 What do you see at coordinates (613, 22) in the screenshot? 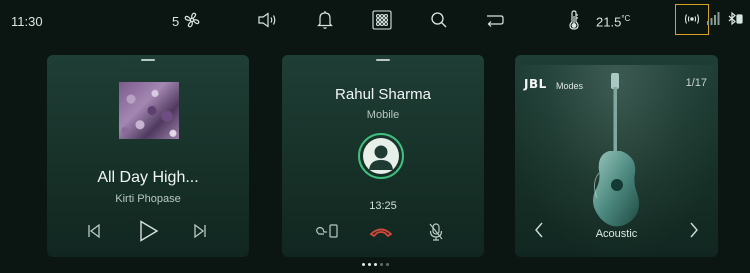
I see `temperature: 21.5°C` at bounding box center [613, 22].